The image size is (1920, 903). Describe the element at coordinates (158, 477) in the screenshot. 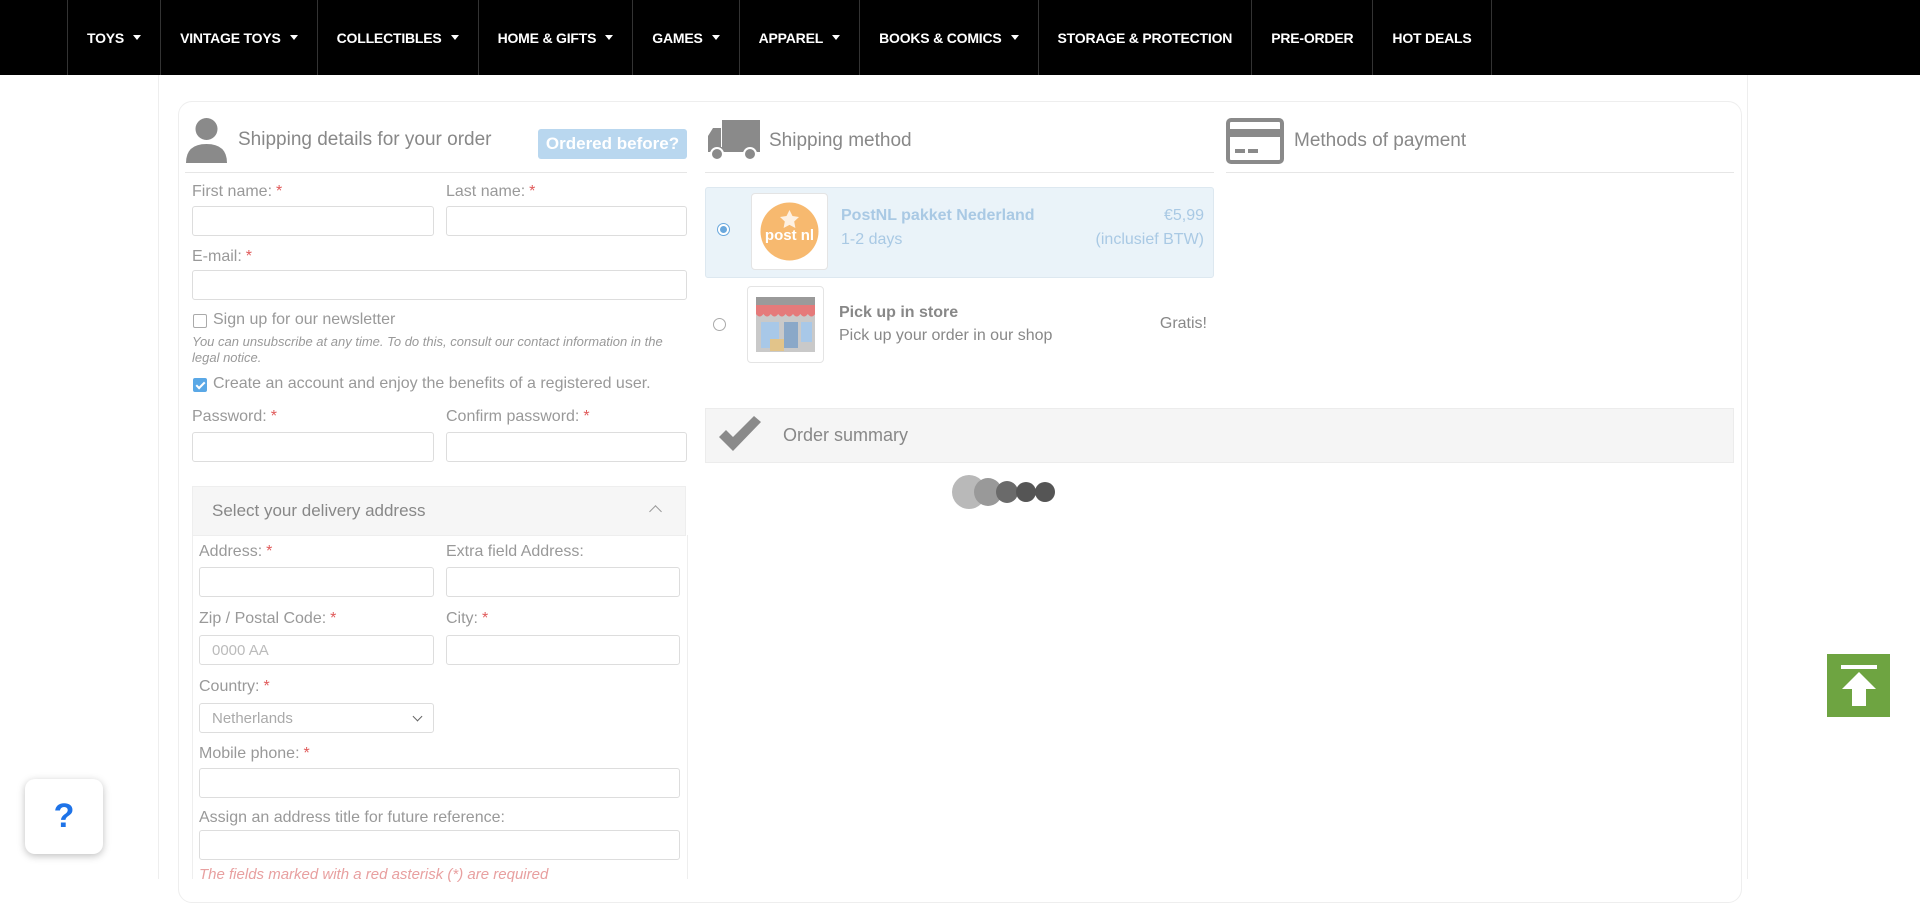

I see `page-border-left` at that location.